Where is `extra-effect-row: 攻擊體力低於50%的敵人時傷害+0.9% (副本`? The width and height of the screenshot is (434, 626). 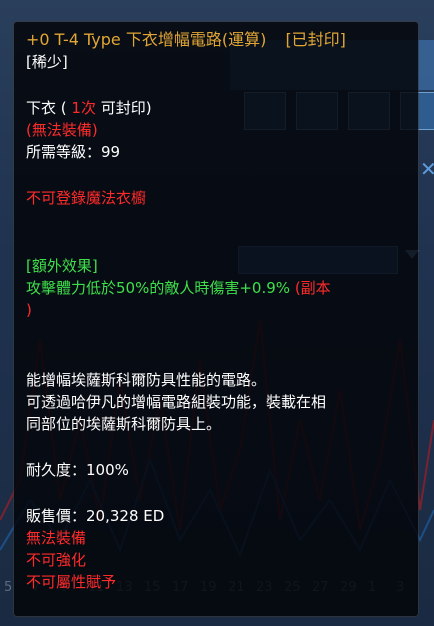 extra-effect-row: 攻擊體力低於50%的敵人時傷害+0.9% (副本 is located at coordinates (178, 288).